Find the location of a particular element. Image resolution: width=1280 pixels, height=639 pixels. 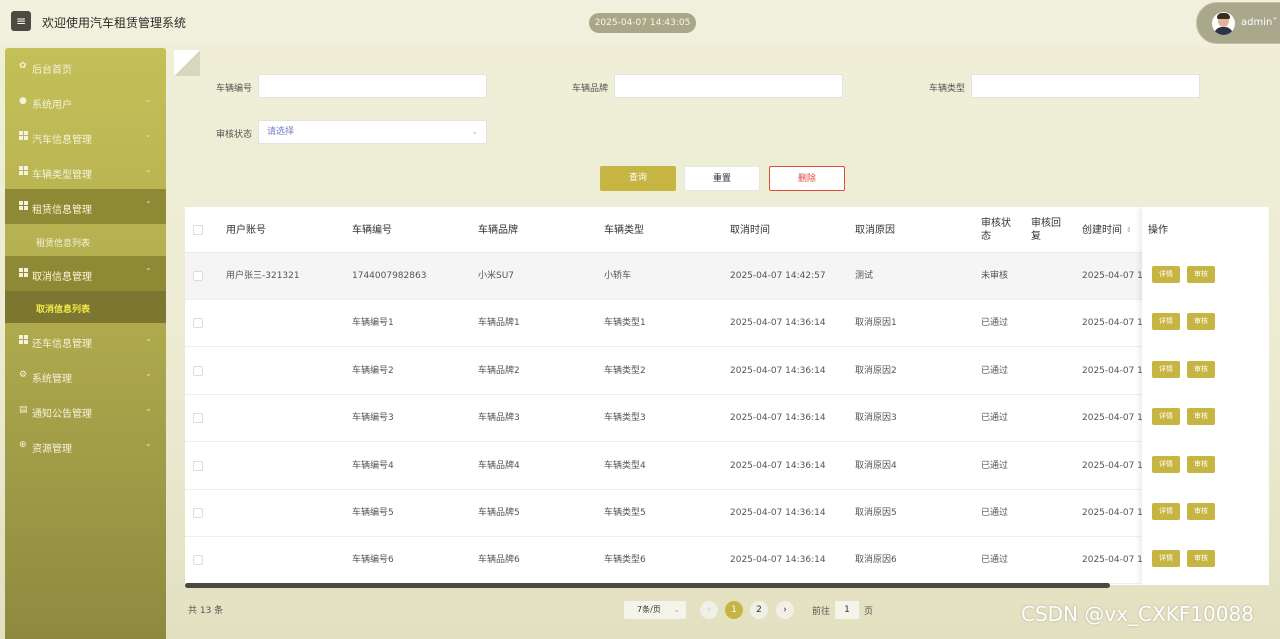

horizontal-scrollbar is located at coordinates (647, 585).